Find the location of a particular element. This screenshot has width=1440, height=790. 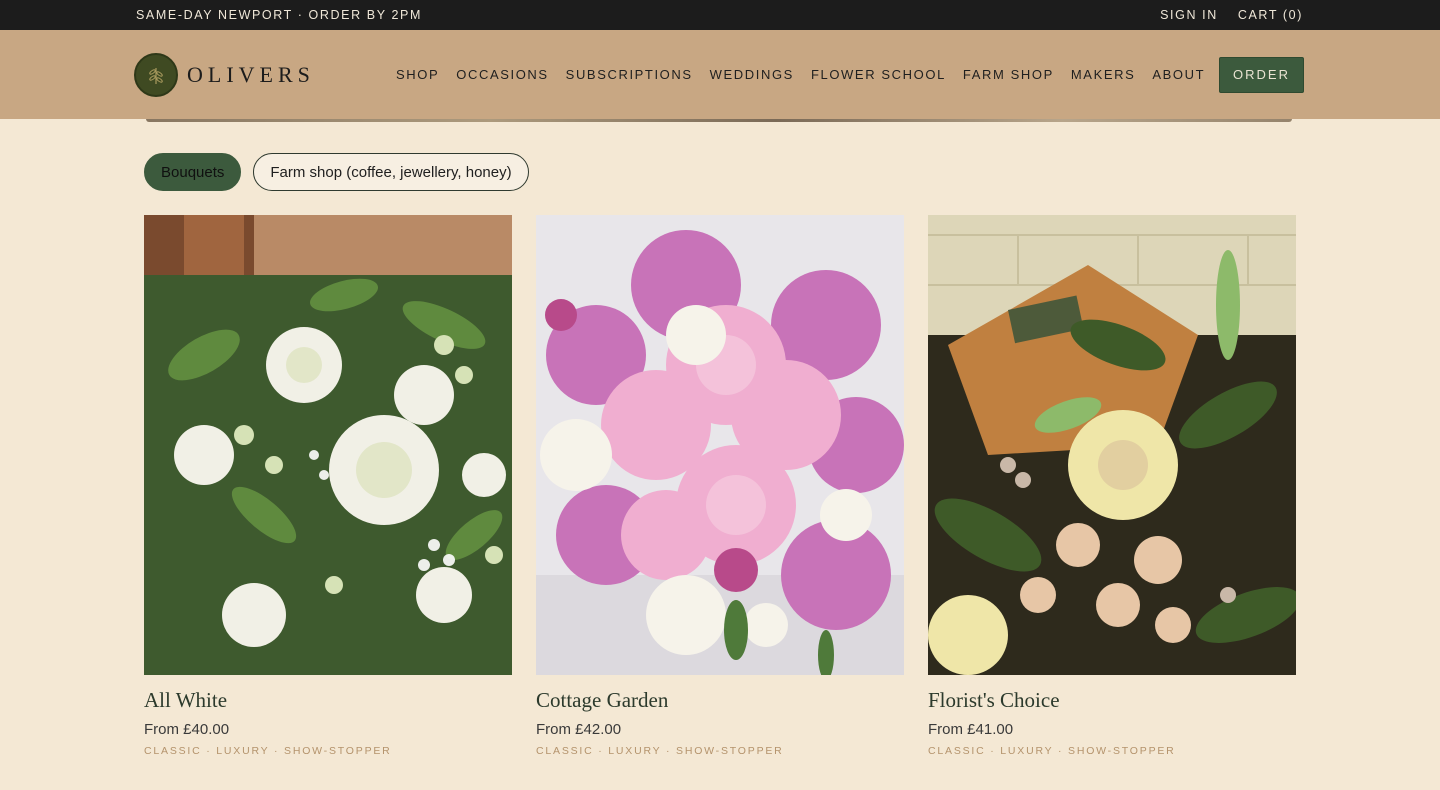

olive-branch-icon is located at coordinates (156, 74).